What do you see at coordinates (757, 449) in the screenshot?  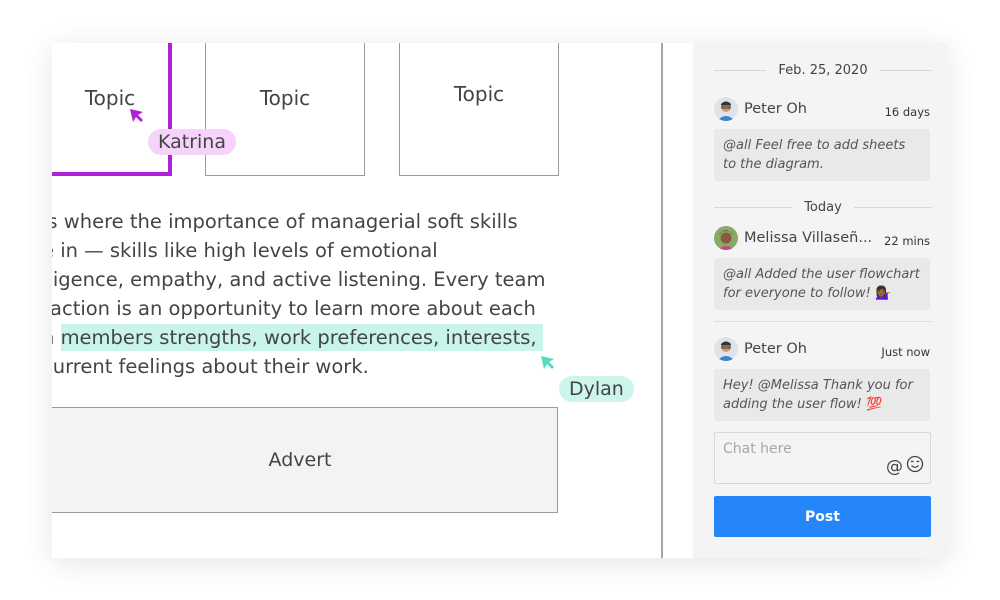 I see `chat-input-placeholder: Chat here` at bounding box center [757, 449].